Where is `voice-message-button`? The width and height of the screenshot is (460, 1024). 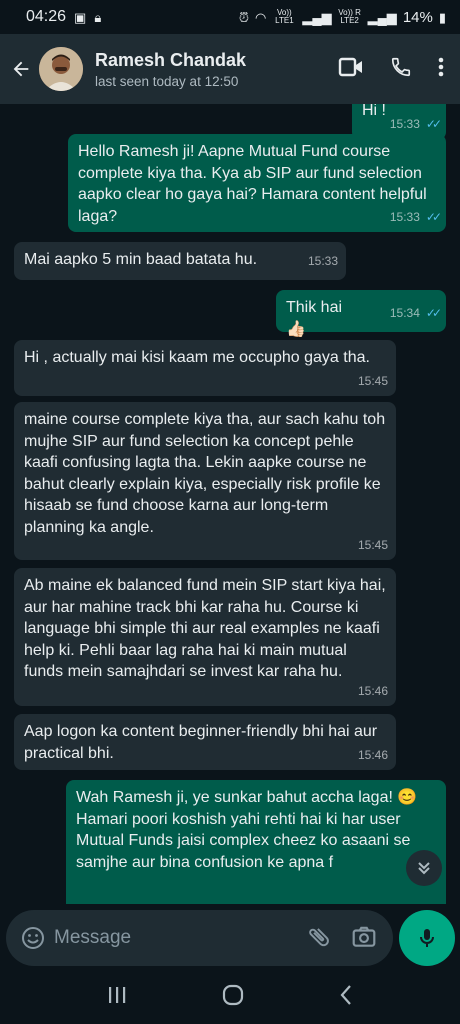 voice-message-button is located at coordinates (427, 938).